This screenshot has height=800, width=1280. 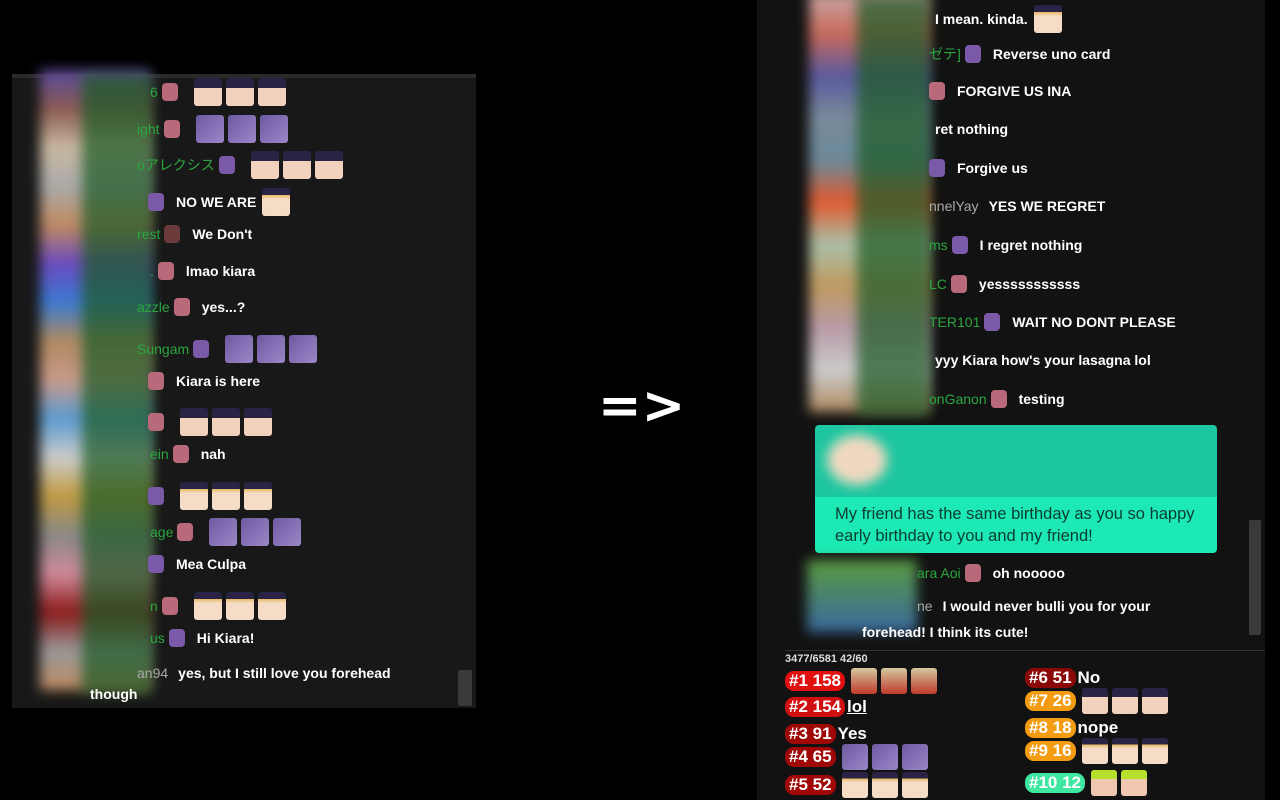 I want to click on wrapped-text: though, so click(x=114, y=694).